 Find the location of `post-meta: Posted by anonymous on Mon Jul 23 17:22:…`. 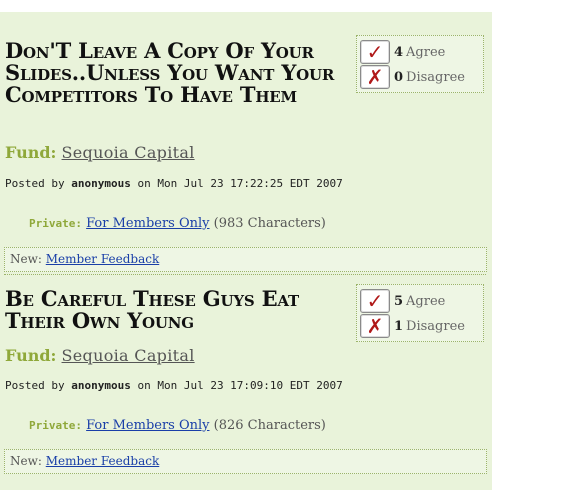

post-meta: Posted by anonymous on Mon Jul 23 17:22:… is located at coordinates (174, 183).